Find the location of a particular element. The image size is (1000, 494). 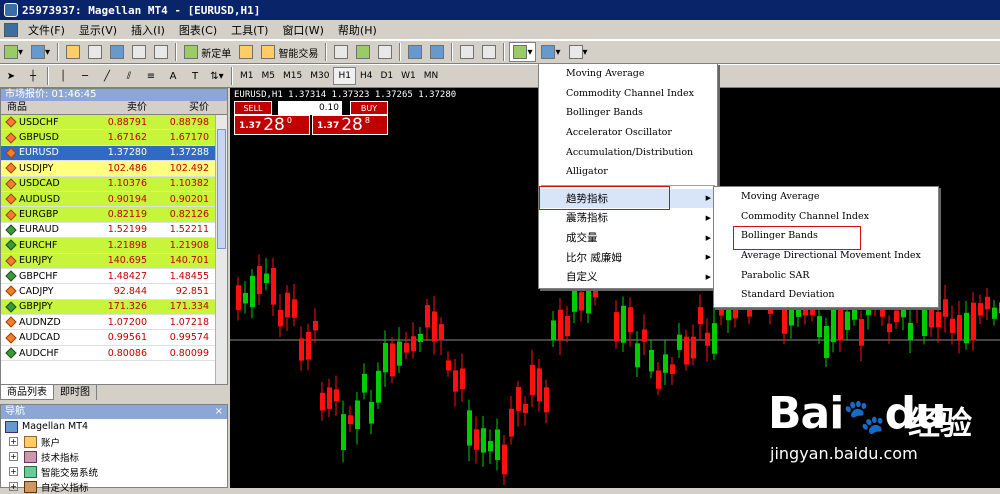

meta-editor-button is located at coordinates (246, 52).